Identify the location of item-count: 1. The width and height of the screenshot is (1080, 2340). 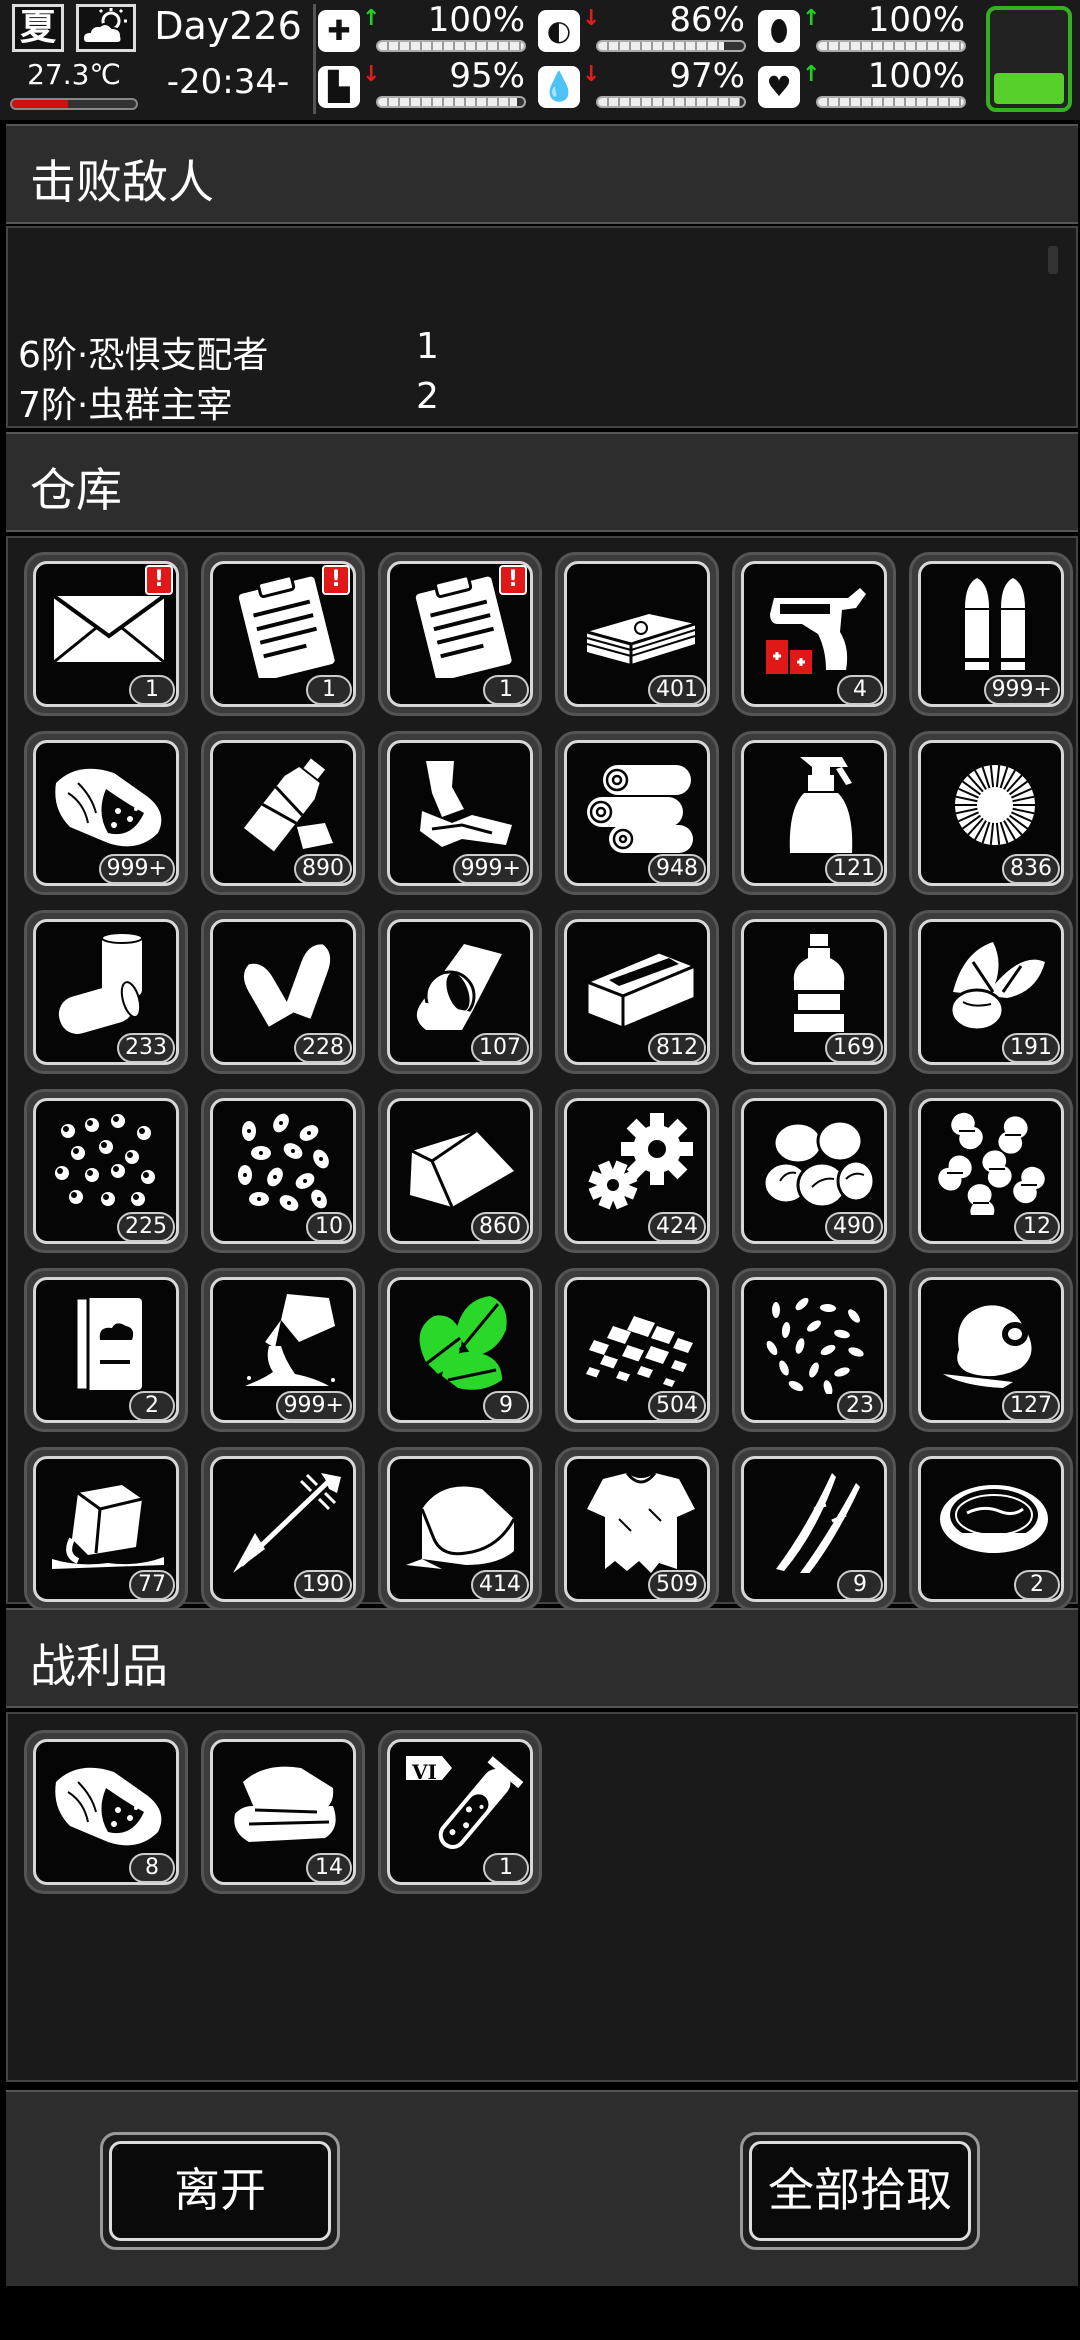
(506, 690).